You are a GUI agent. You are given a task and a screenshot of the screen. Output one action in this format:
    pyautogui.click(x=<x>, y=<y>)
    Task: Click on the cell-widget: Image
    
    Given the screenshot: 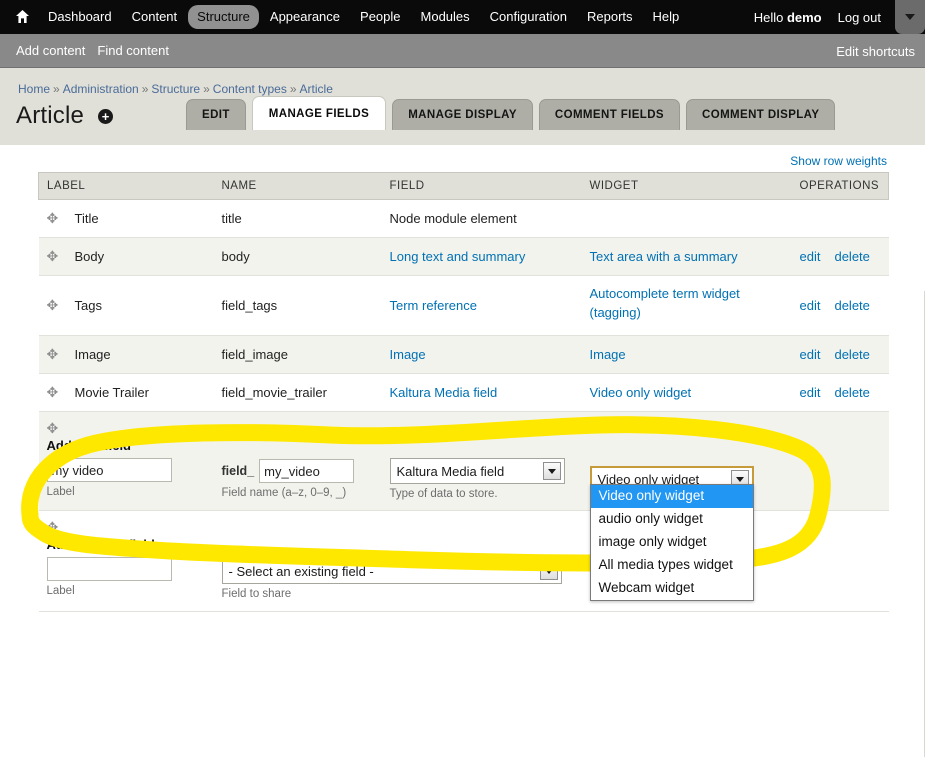 What is the action you would take?
    pyautogui.click(x=686, y=354)
    